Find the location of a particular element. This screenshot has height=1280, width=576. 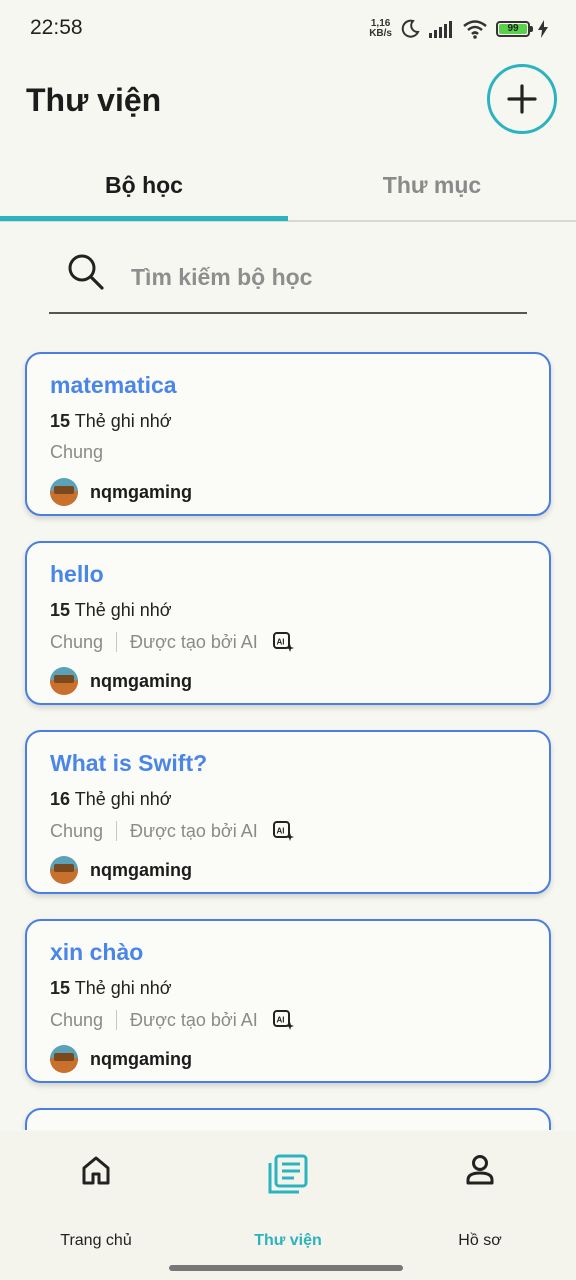

tab-folders: Thư mục is located at coordinates (432, 185).